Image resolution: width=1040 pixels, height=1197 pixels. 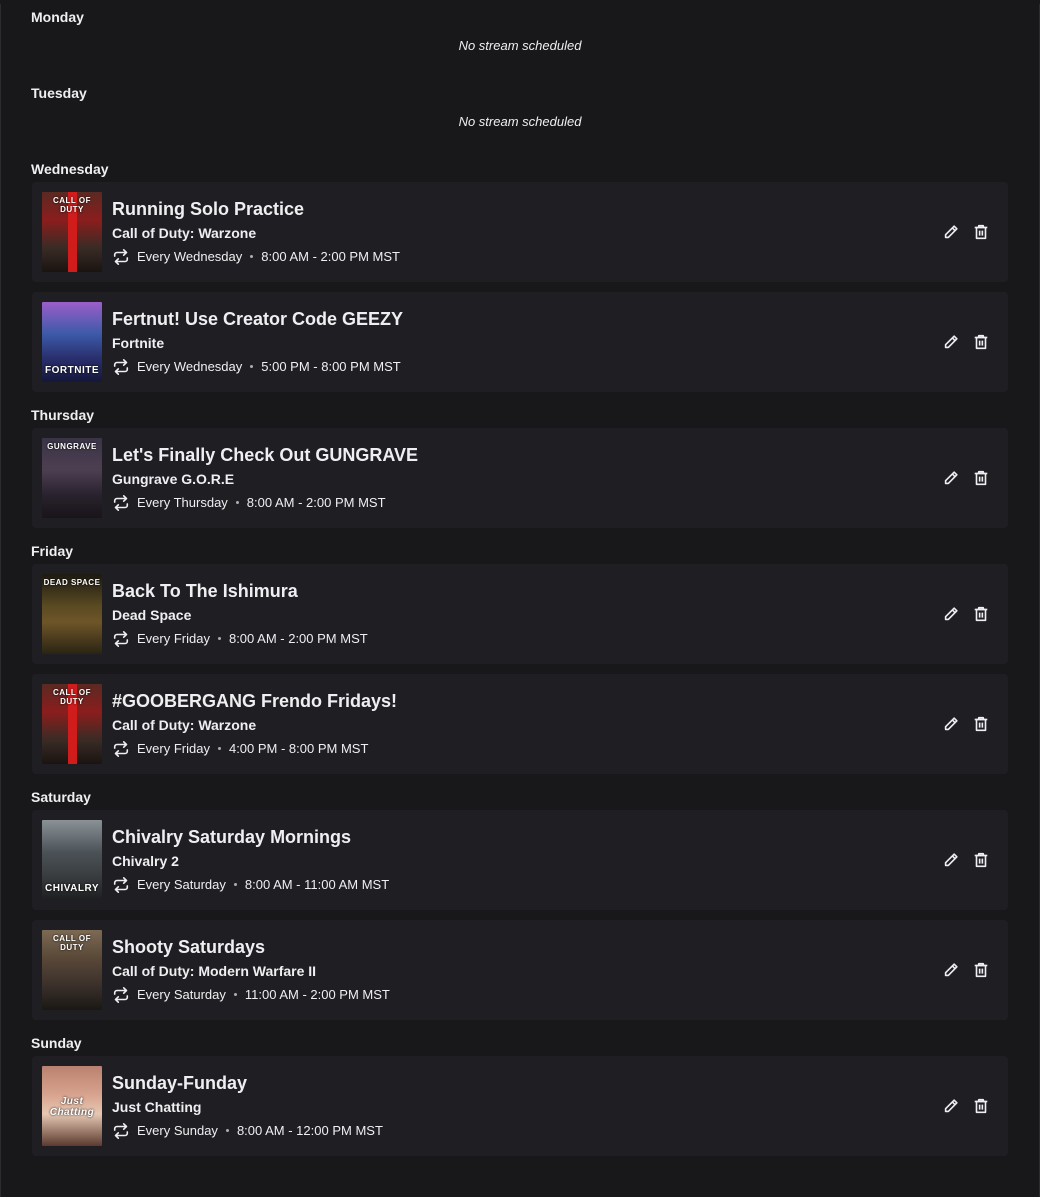 I want to click on recurrence-text: Every Thursday, so click(x=182, y=502).